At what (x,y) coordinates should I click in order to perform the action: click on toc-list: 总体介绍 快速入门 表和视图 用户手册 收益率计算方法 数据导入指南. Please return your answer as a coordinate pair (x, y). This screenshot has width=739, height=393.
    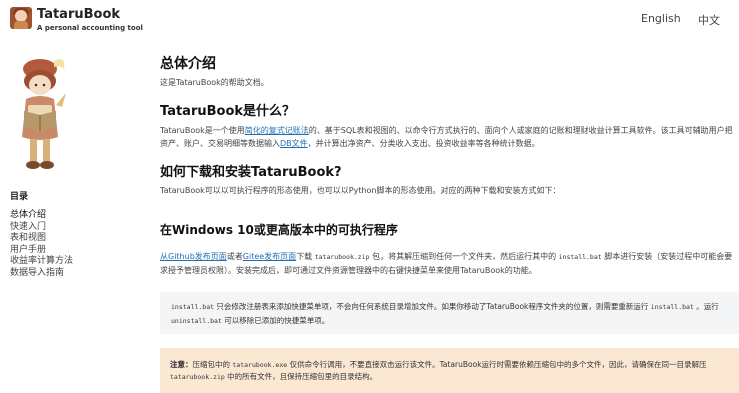
    Looking at the image, I should click on (41, 244).